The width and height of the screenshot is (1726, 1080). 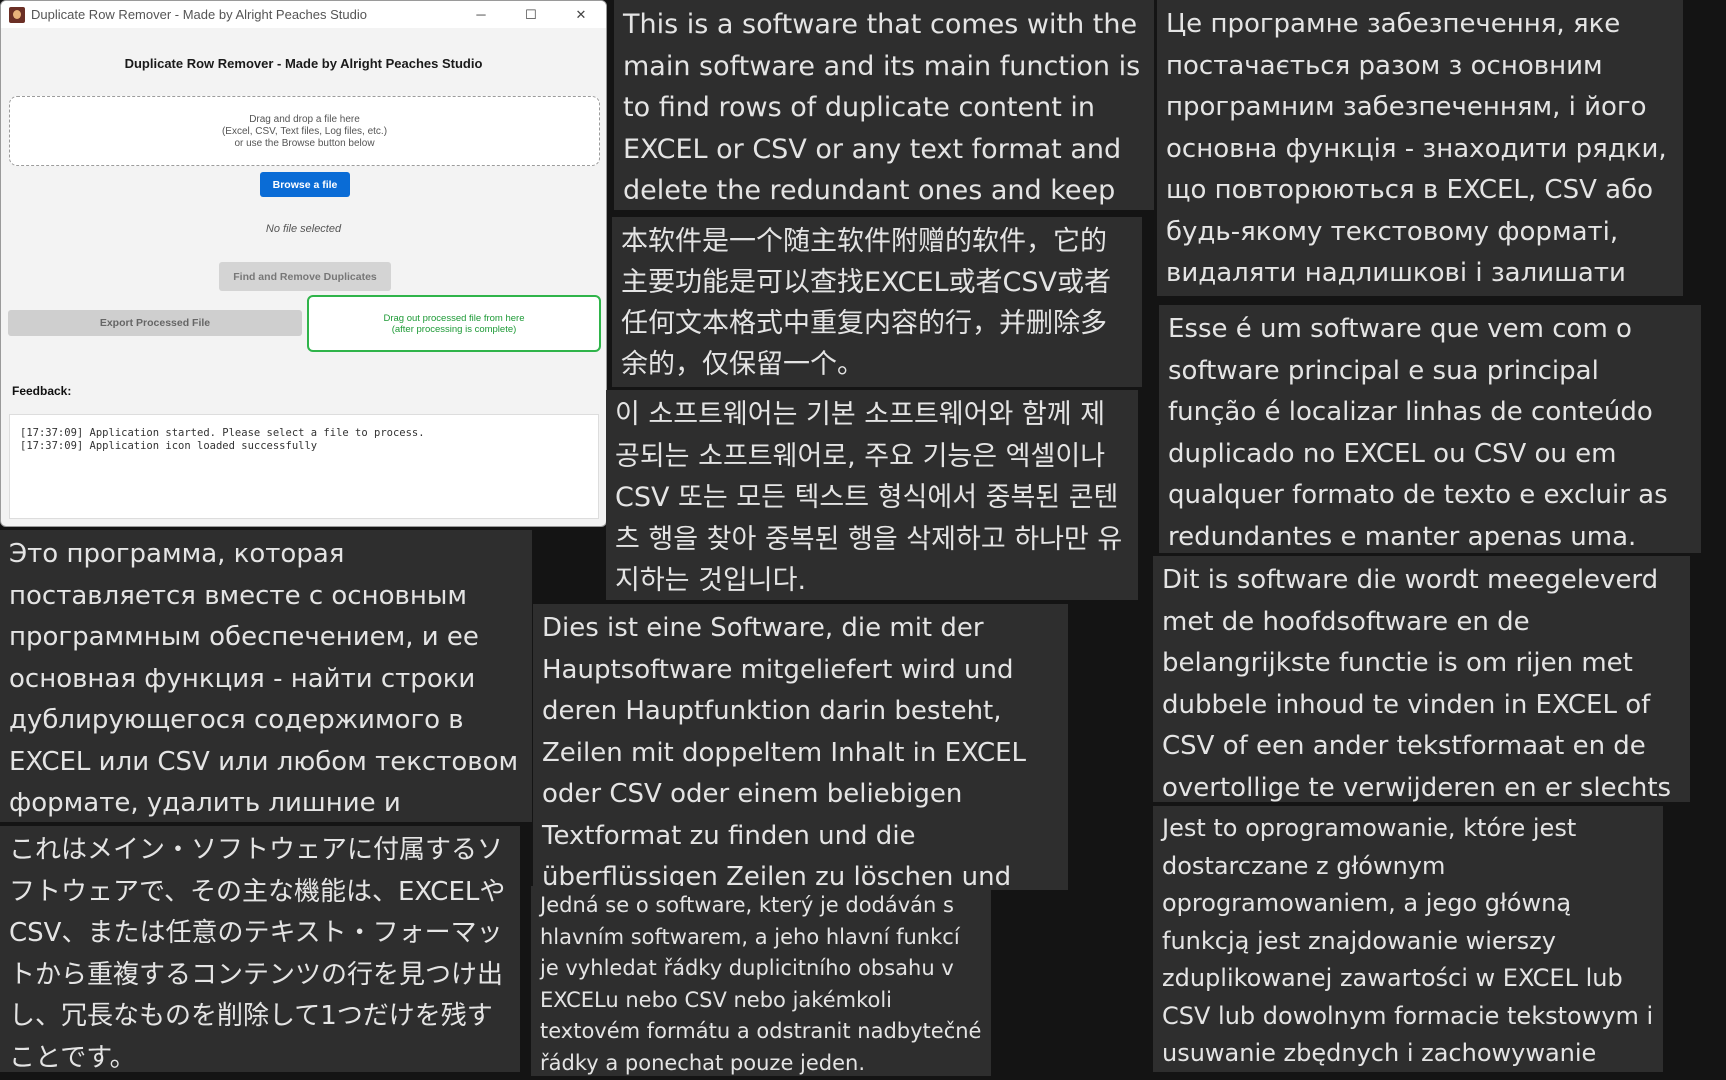 What do you see at coordinates (42, 391) in the screenshot?
I see `feedback-label: Feedback:` at bounding box center [42, 391].